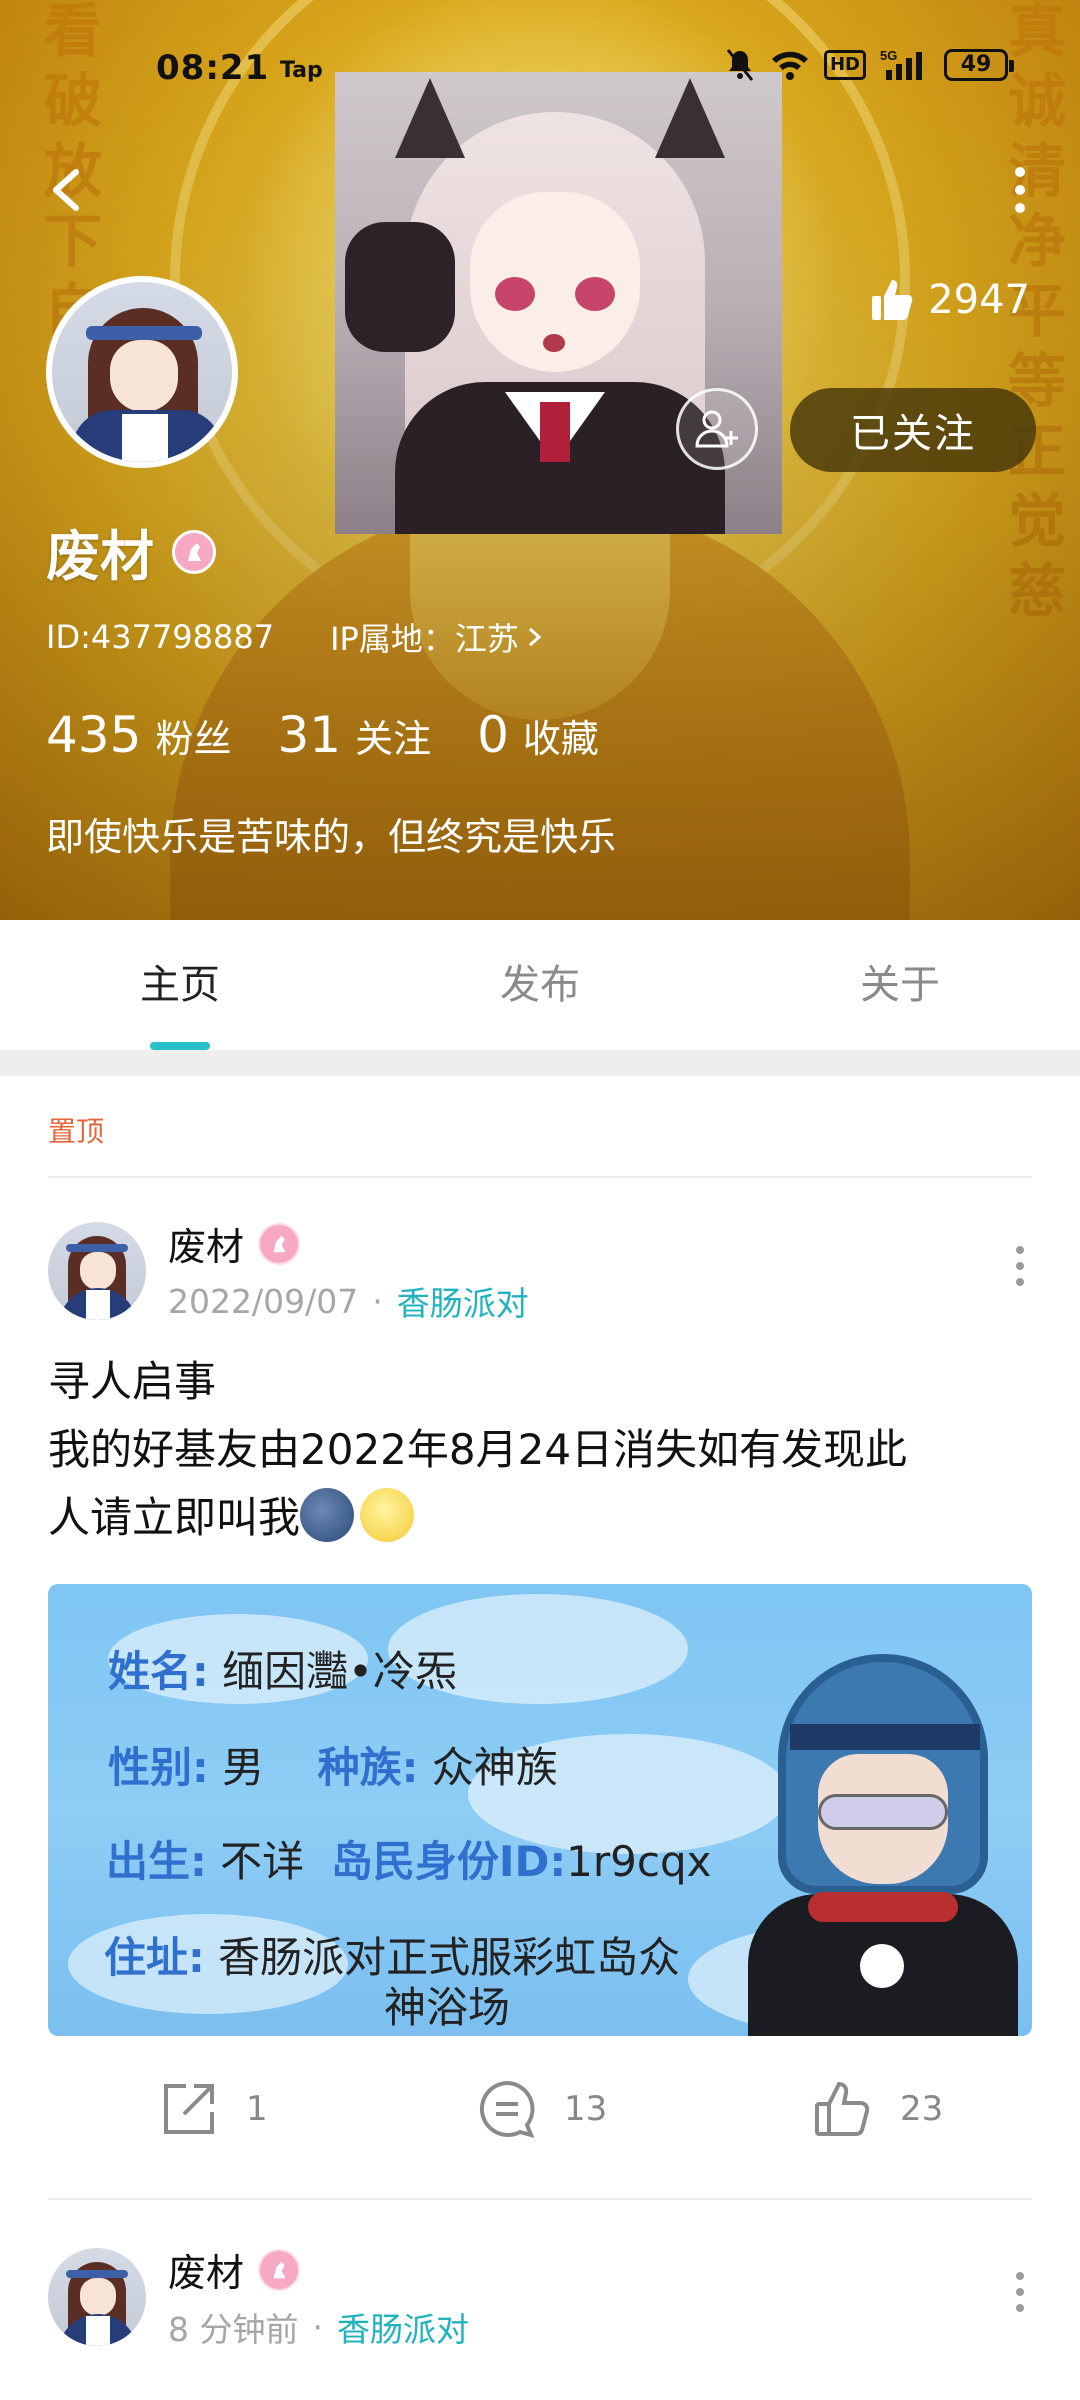  I want to click on status-app-label: Tap, so click(301, 70).